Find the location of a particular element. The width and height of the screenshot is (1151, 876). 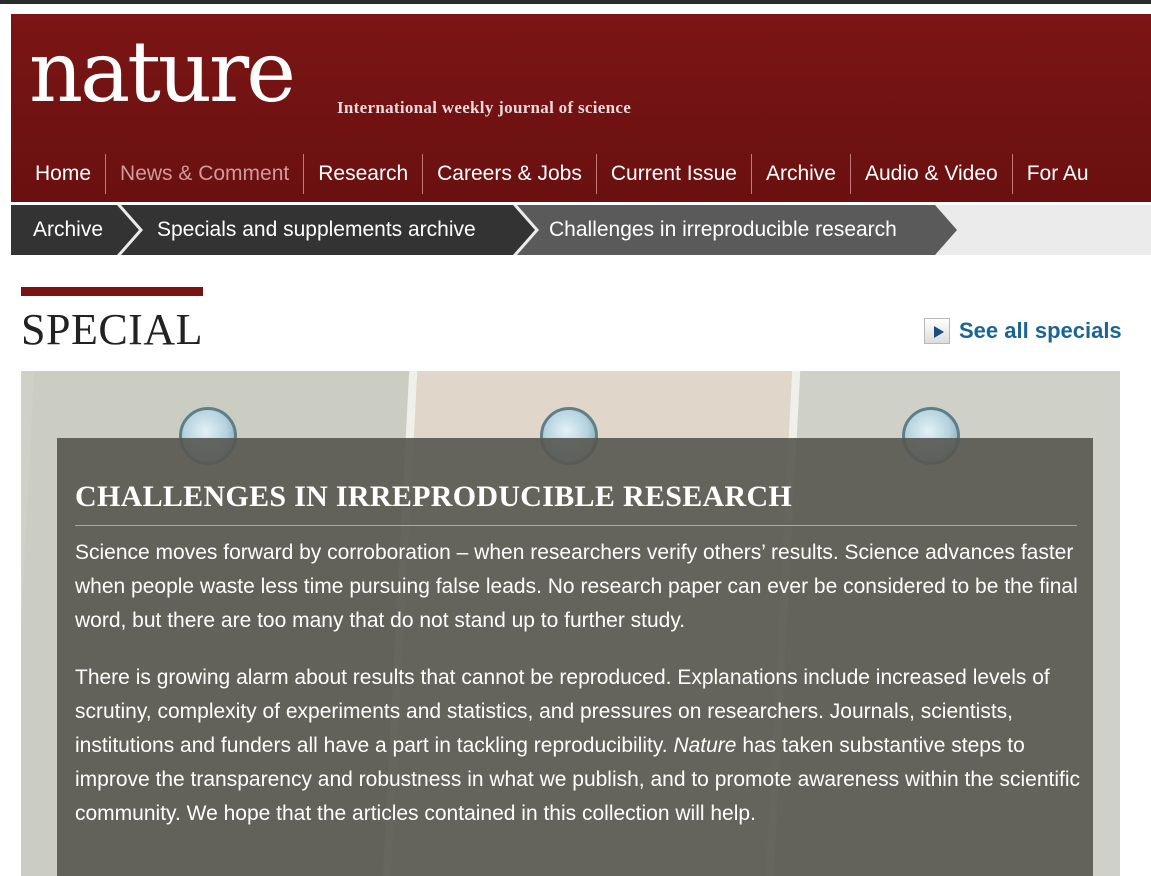

nature-logo: nature is located at coordinates (162, 72).